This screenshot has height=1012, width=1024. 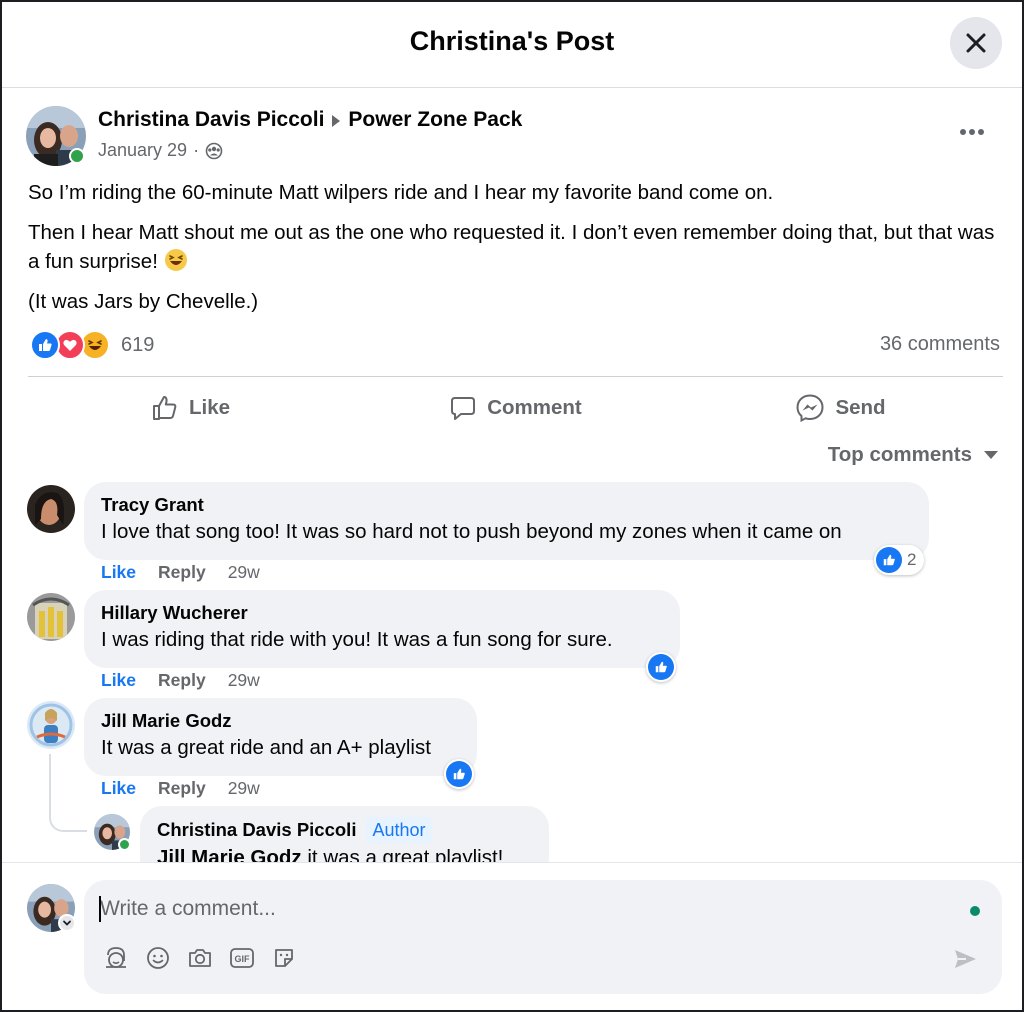 I want to click on close-icon, so click(x=976, y=43).